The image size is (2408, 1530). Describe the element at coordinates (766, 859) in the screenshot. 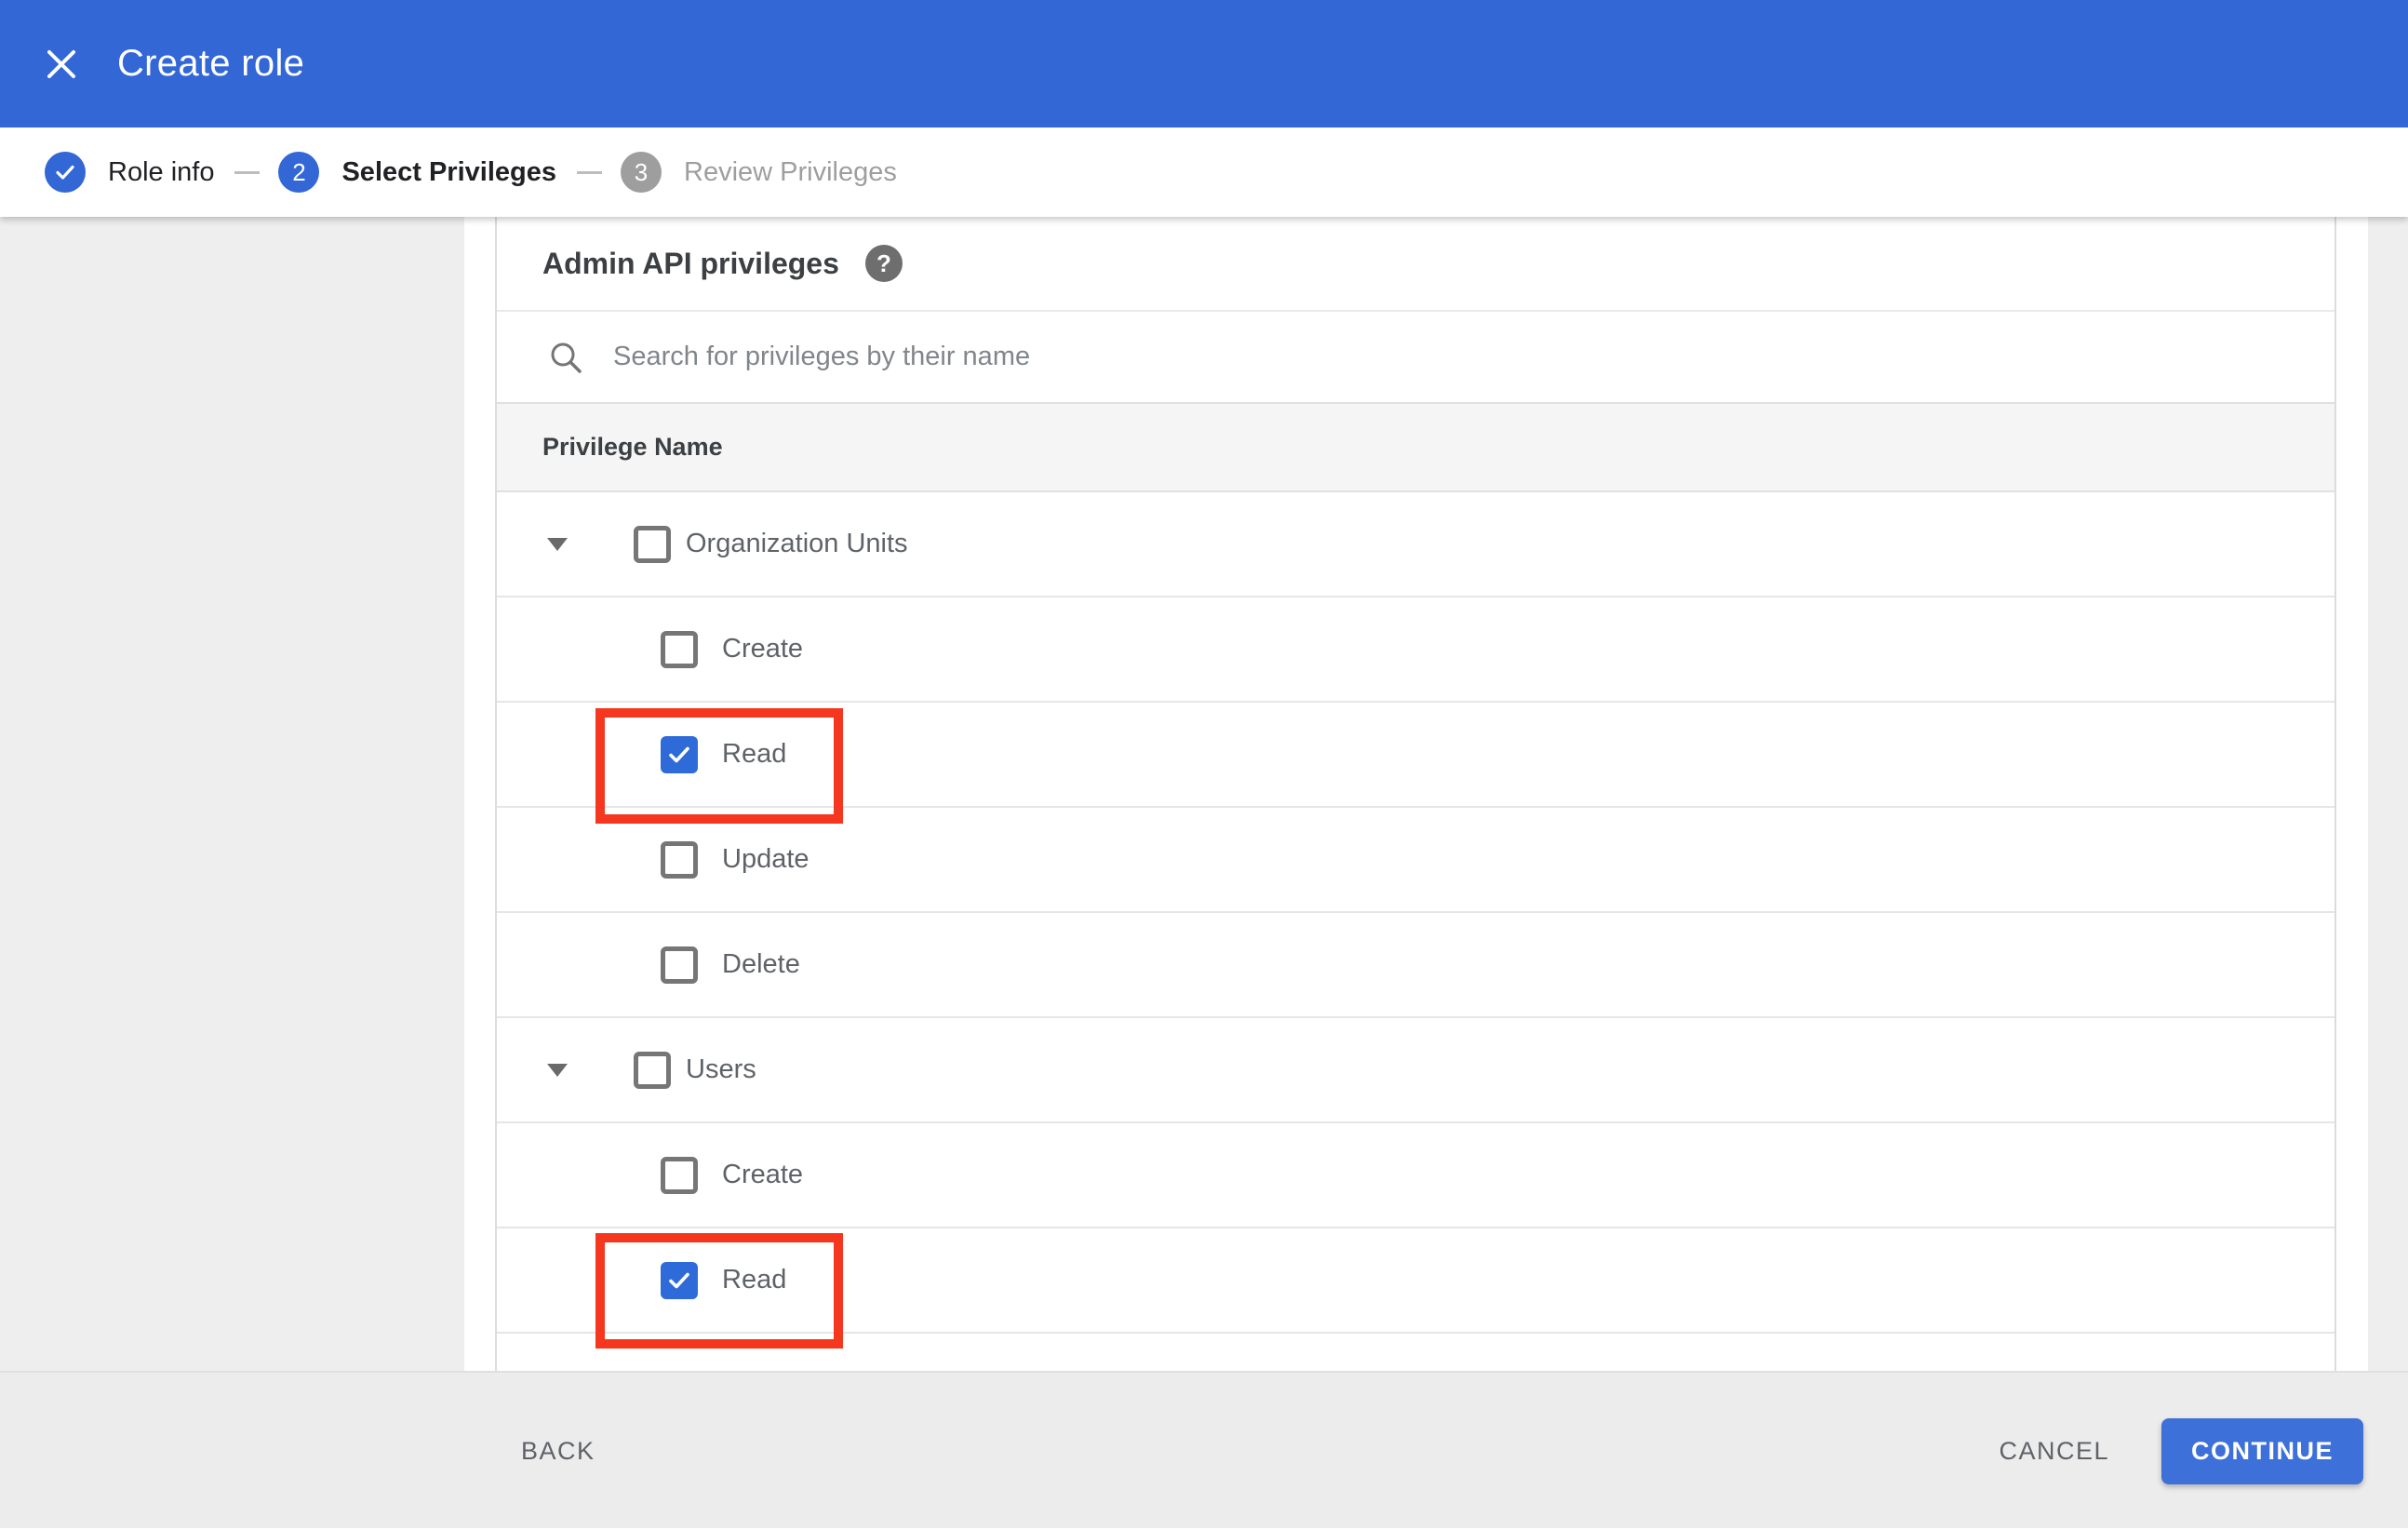

I see `row-label: Update` at that location.